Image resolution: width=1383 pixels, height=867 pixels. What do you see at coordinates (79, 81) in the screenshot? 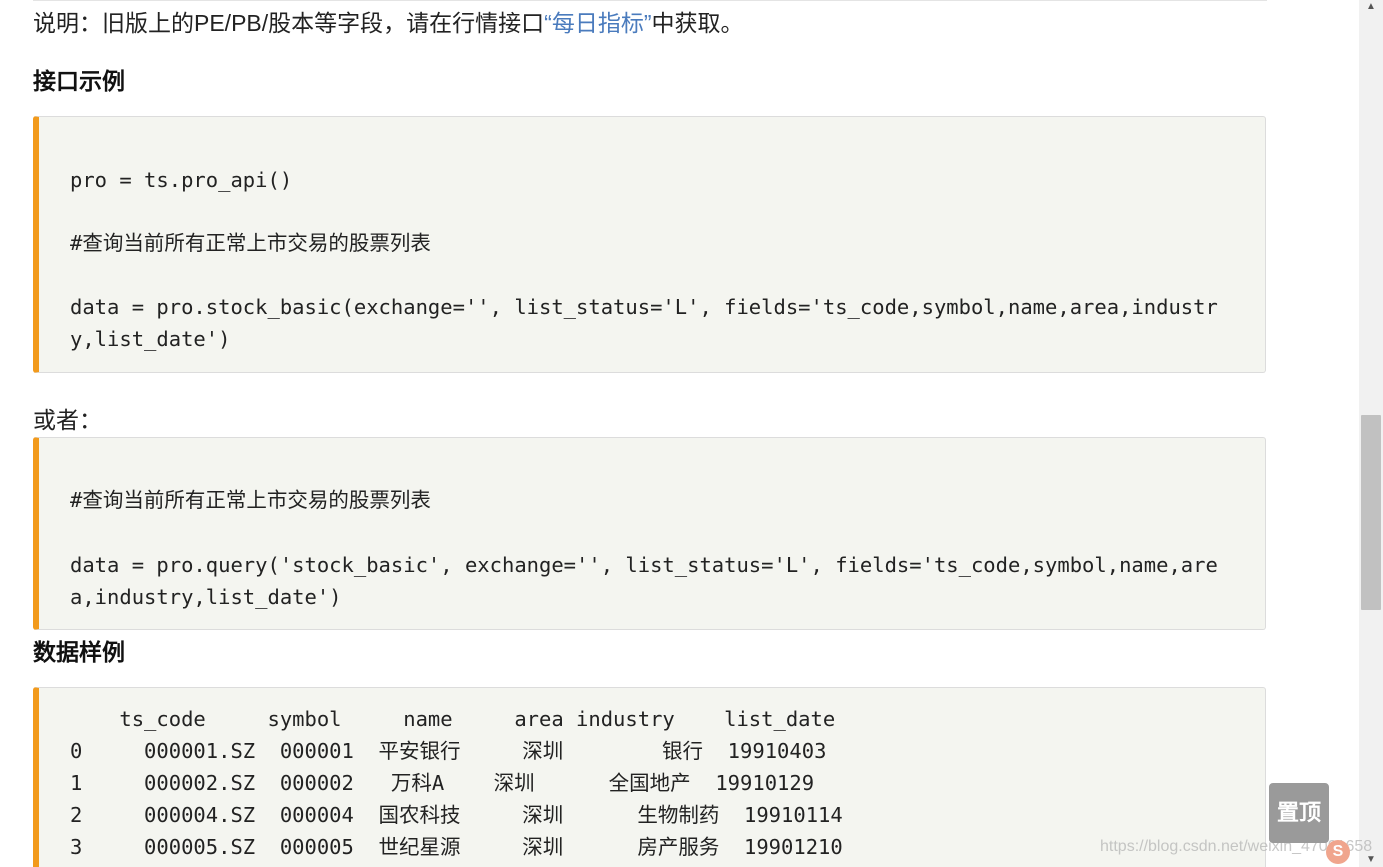
I see `heading-example: 接口示例` at bounding box center [79, 81].